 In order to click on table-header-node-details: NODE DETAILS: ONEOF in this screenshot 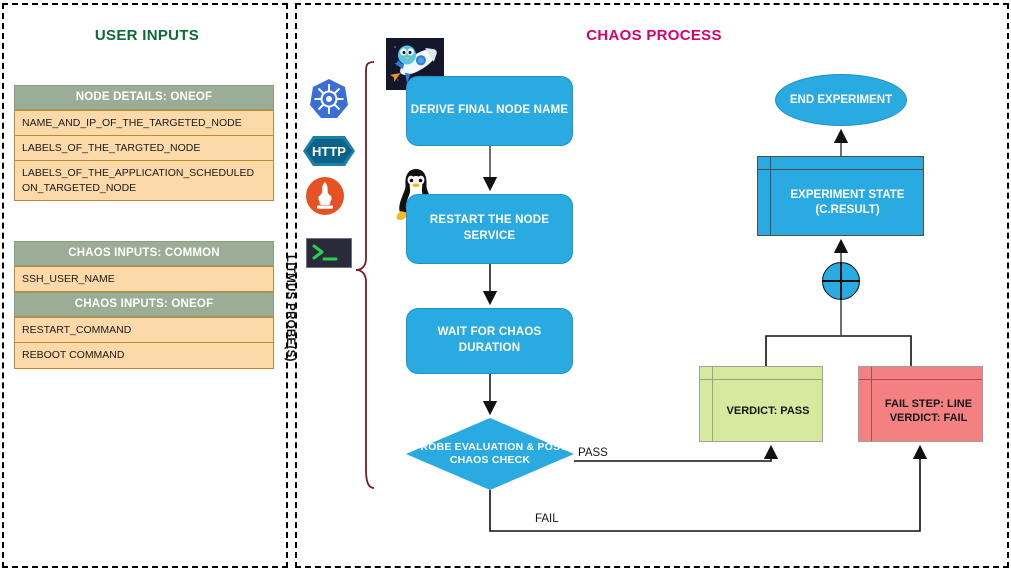, I will do `click(144, 97)`.